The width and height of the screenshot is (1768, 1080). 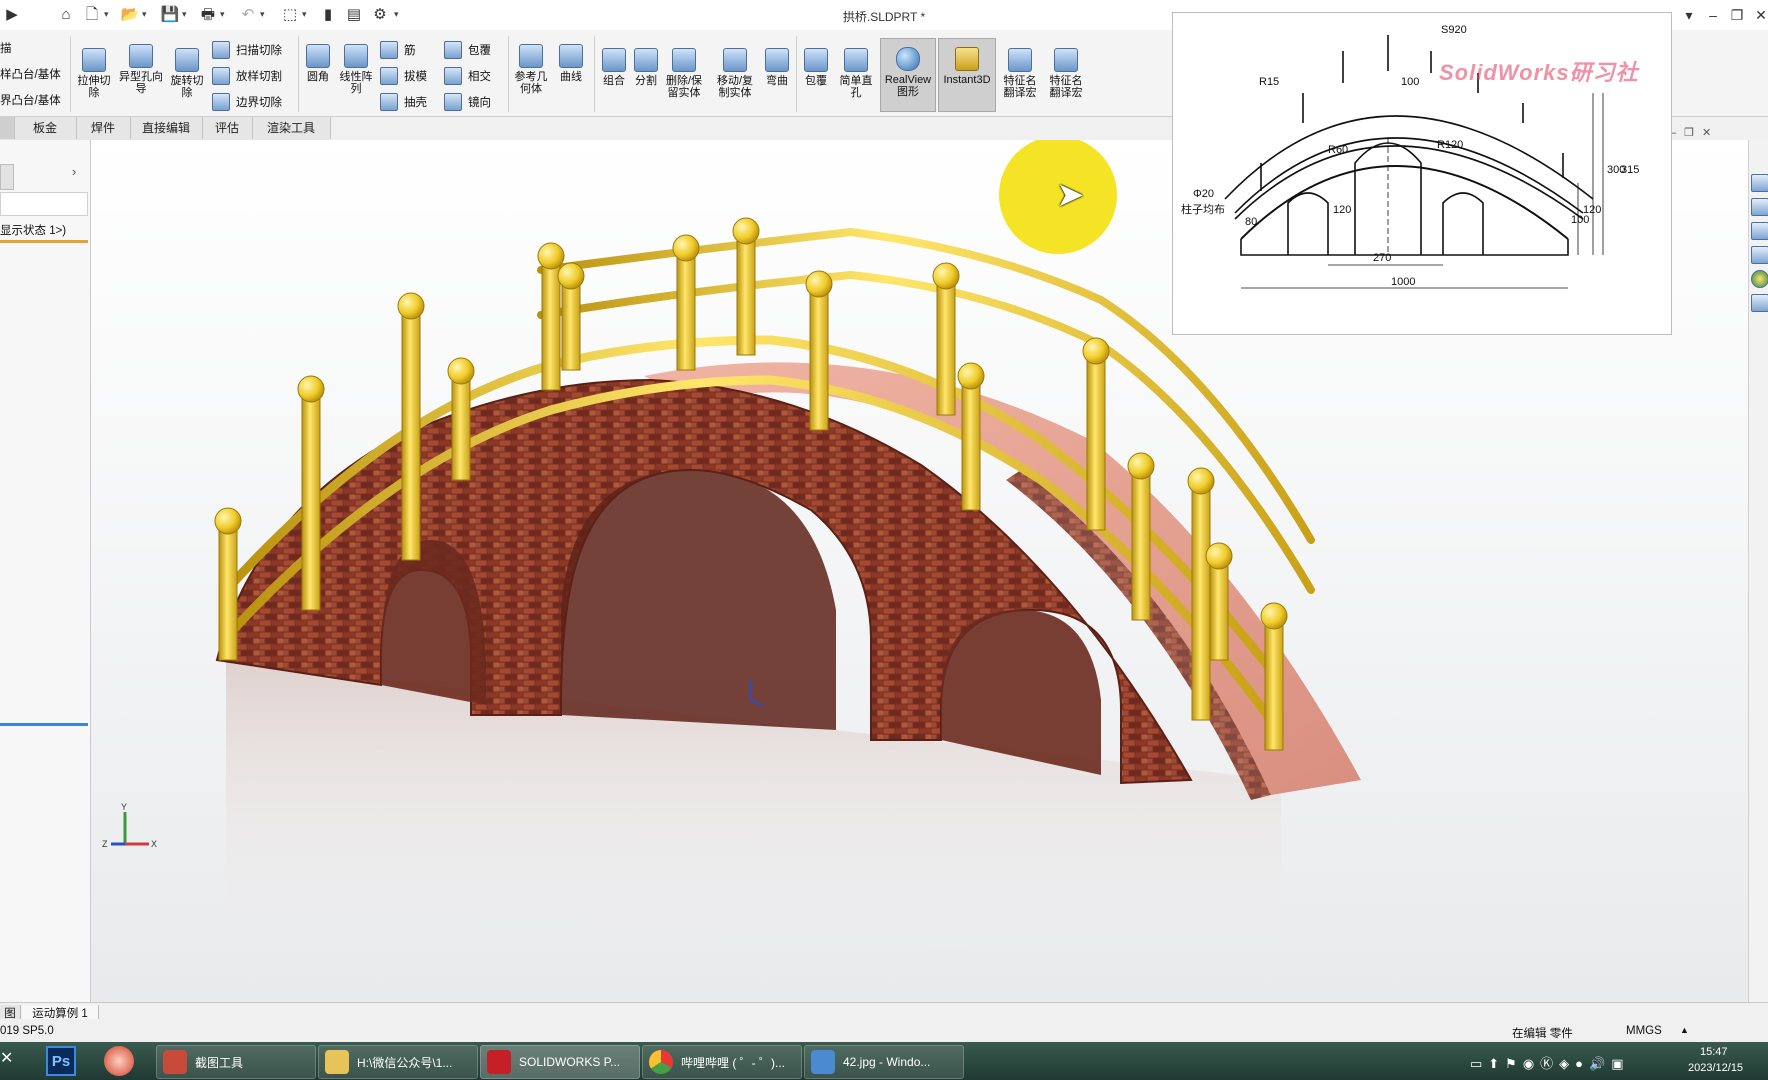 What do you see at coordinates (30, 74) in the screenshot?
I see `ribbon-item-partial: 样凸台/基体` at bounding box center [30, 74].